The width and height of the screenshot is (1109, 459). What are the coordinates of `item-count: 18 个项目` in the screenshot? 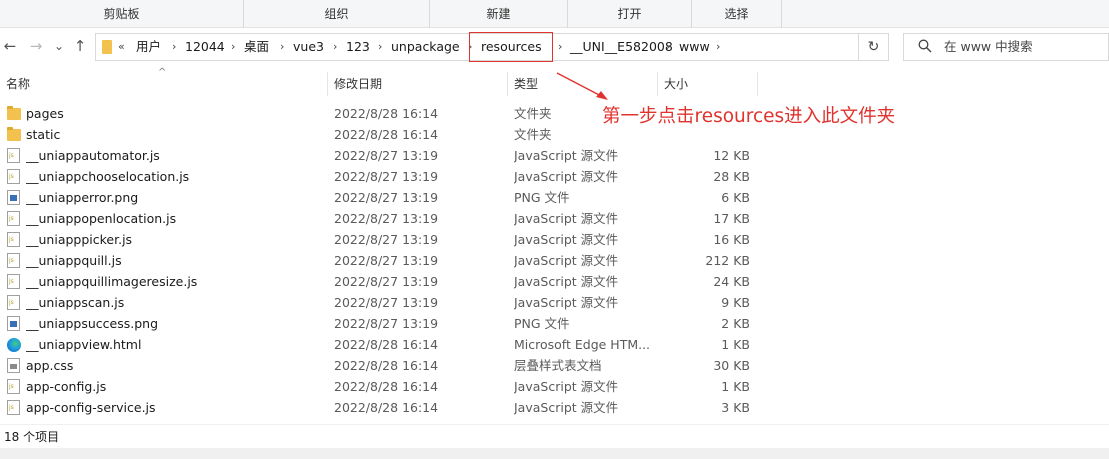 It's located at (32, 437).